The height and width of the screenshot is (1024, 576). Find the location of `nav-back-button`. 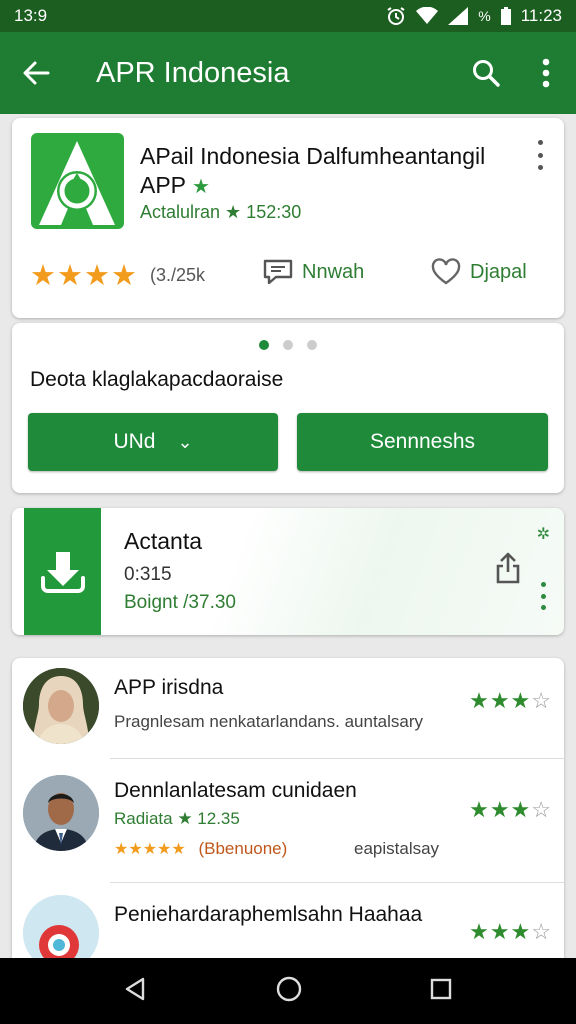

nav-back-button is located at coordinates (136, 991).